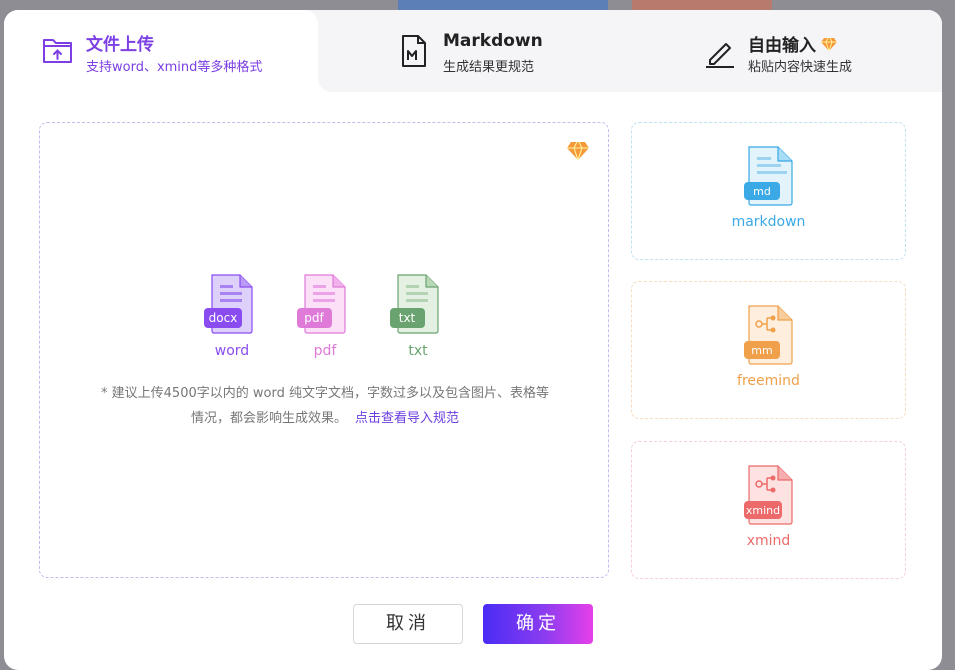 The height and width of the screenshot is (670, 955). I want to click on md-file-icon: md, so click(768, 176).